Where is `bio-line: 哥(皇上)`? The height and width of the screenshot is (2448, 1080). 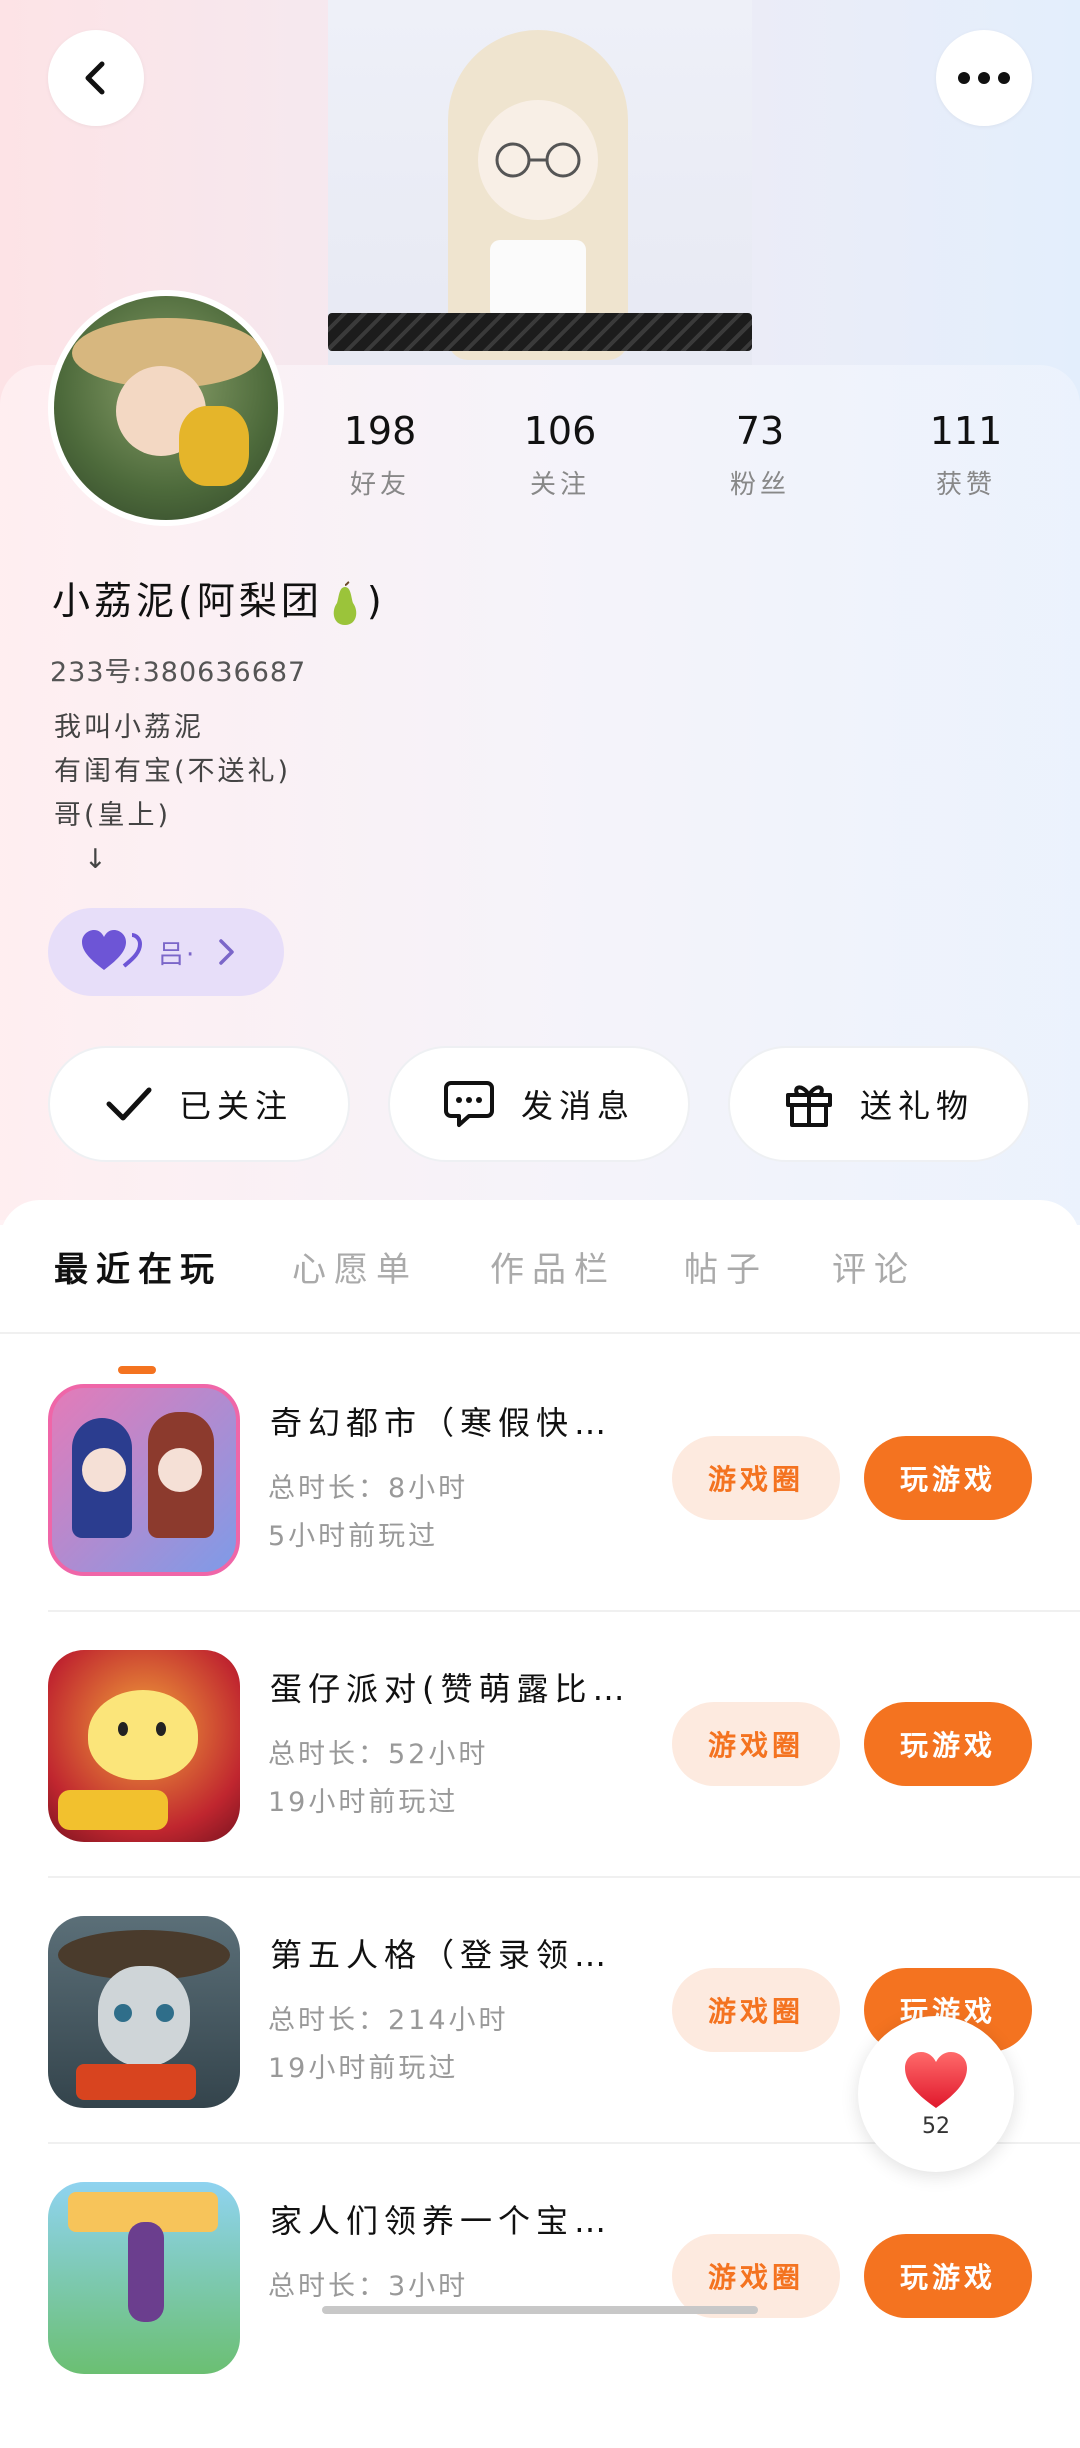
bio-line: 哥(皇上) is located at coordinates (113, 815).